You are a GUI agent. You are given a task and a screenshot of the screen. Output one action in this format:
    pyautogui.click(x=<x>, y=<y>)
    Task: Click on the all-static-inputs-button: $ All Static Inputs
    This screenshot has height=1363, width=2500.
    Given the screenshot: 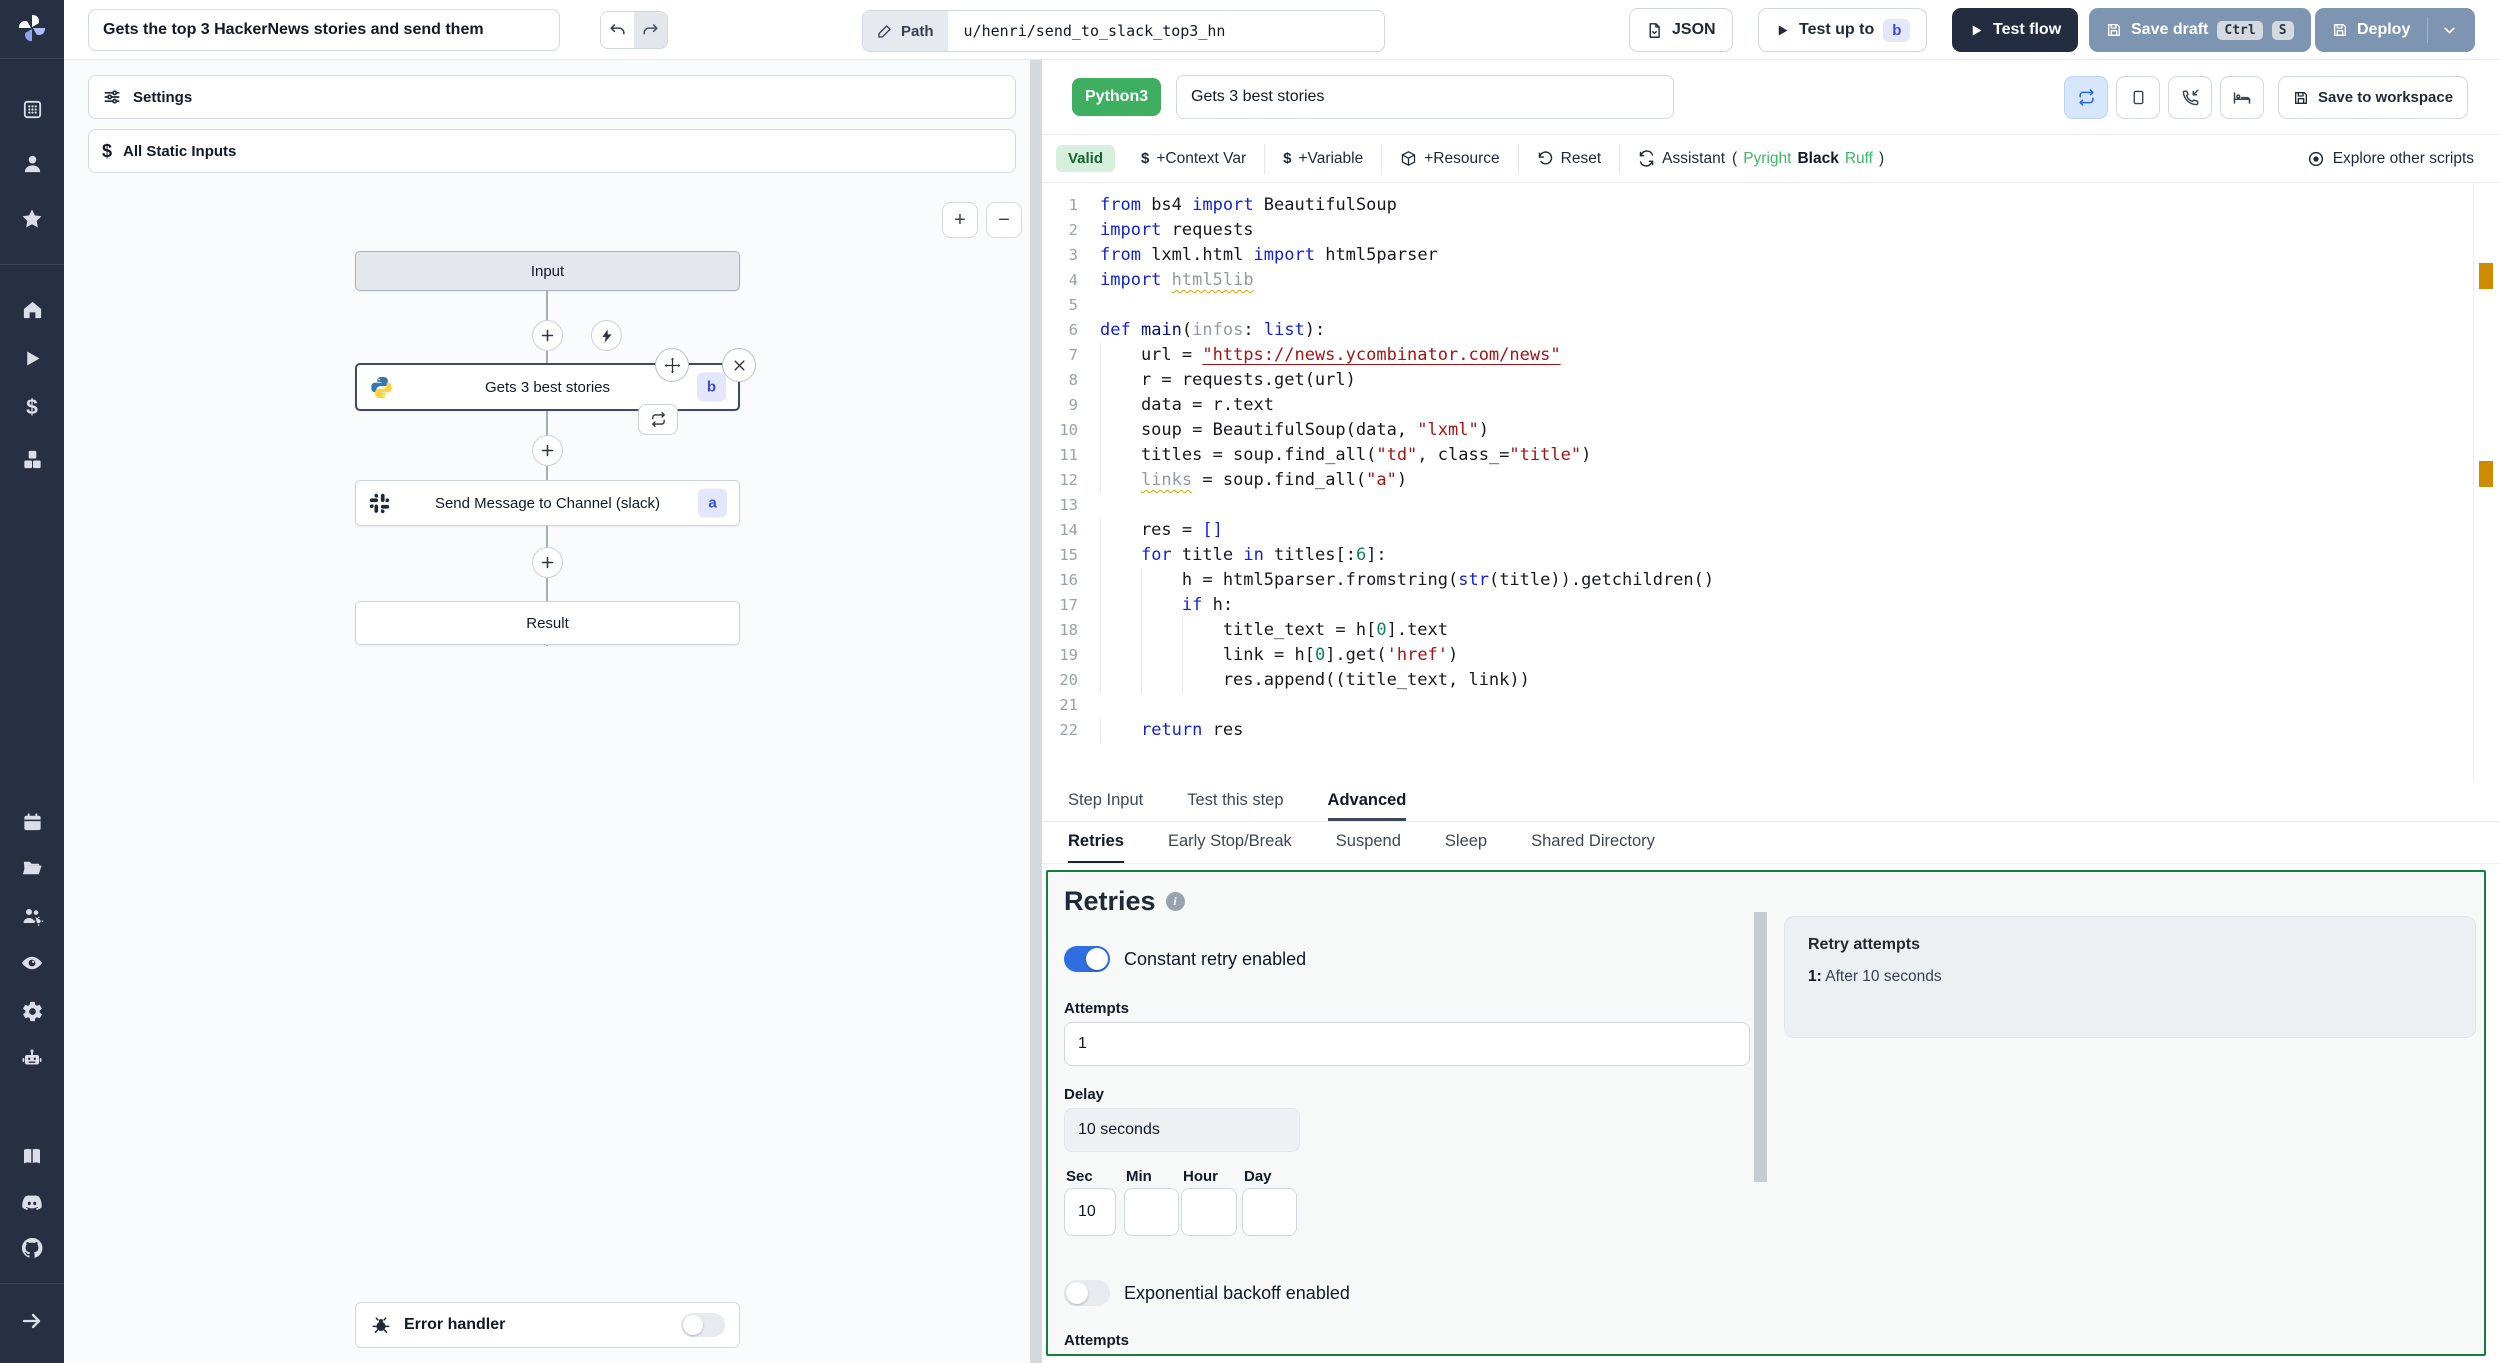 What is the action you would take?
    pyautogui.click(x=552, y=151)
    